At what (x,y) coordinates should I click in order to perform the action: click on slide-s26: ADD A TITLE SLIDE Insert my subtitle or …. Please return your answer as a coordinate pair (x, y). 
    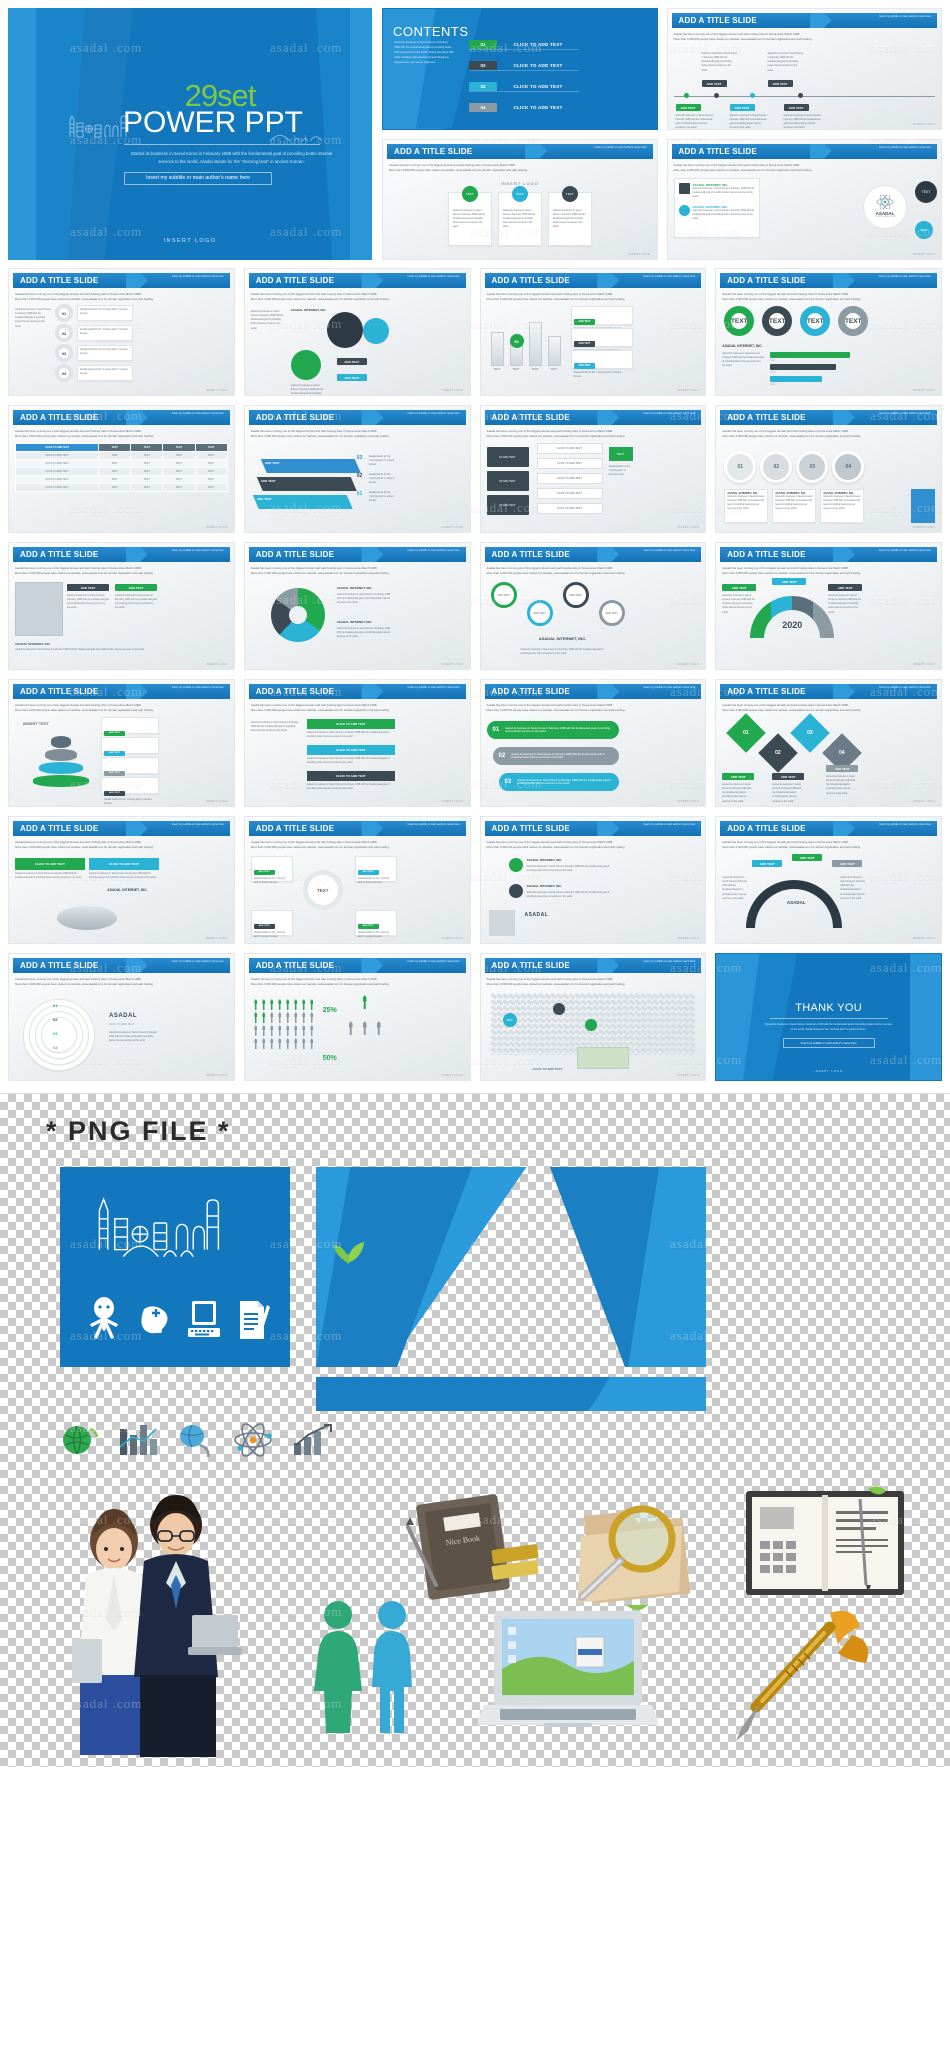
    Looking at the image, I should click on (357, 1017).